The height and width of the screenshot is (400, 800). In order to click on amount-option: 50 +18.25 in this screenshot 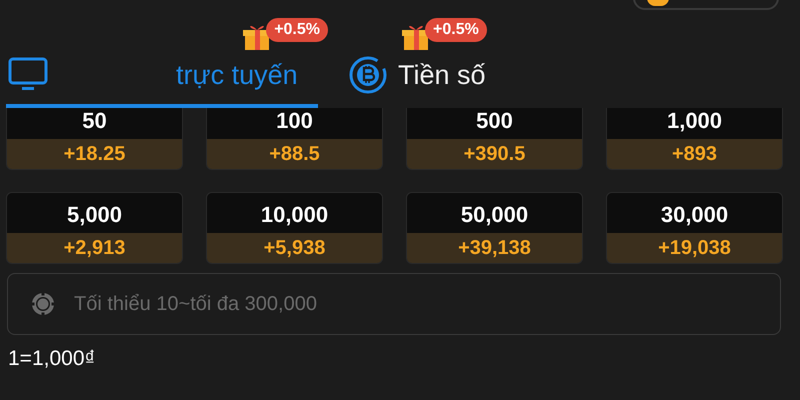, I will do `click(94, 139)`.